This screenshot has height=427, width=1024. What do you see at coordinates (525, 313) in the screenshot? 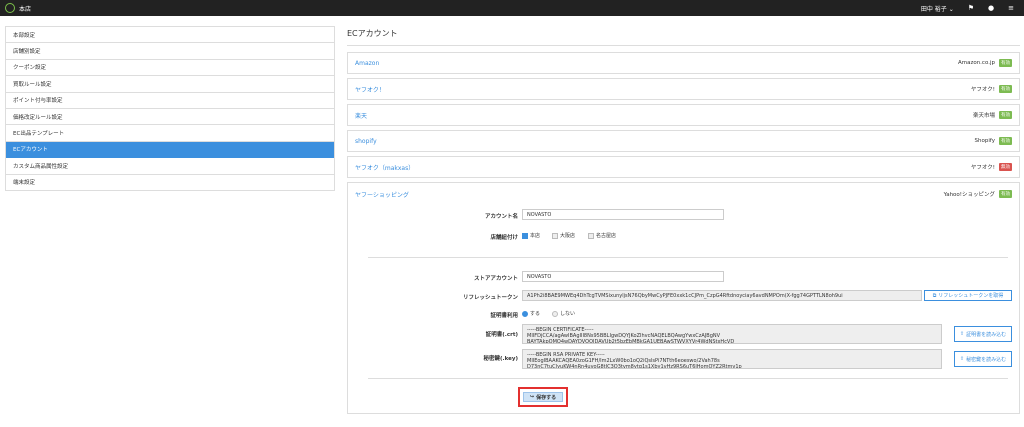
I see `radio-checked-icon` at bounding box center [525, 313].